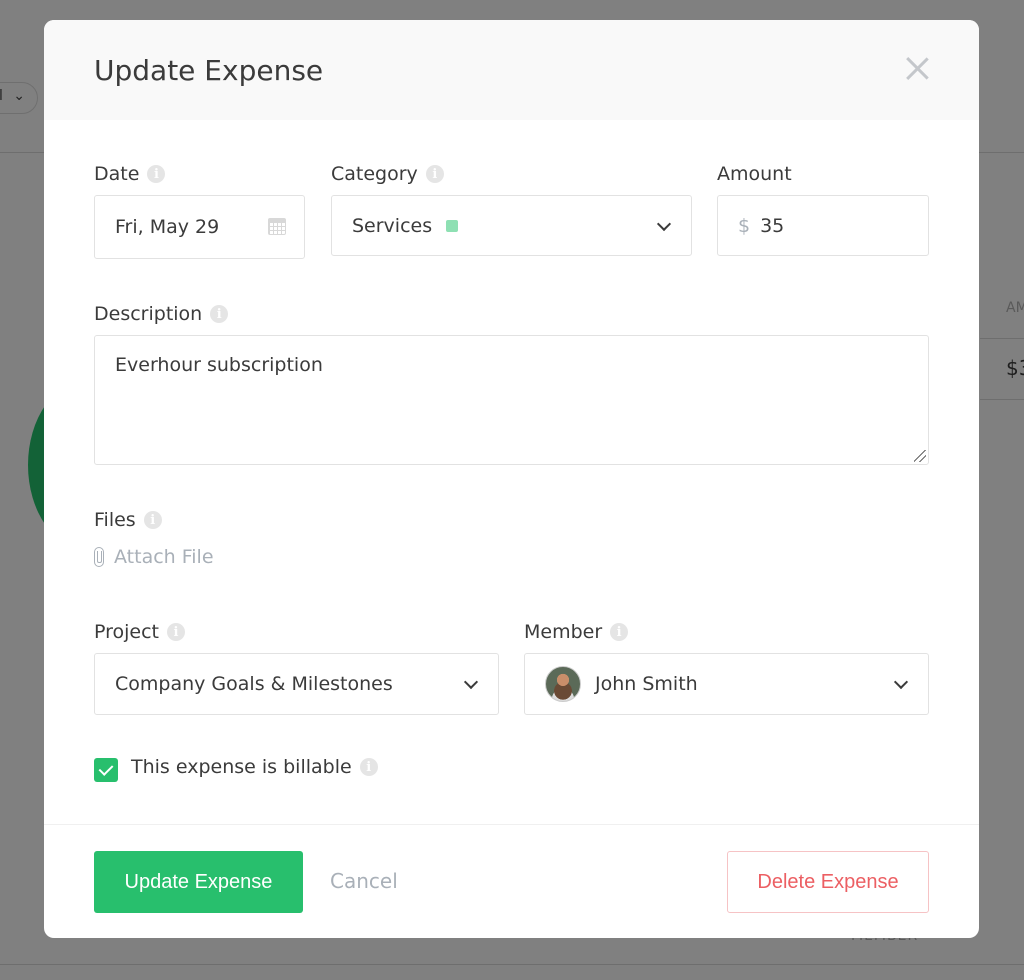 Image resolution: width=1024 pixels, height=980 pixels. I want to click on paperclip-icon, so click(99, 557).